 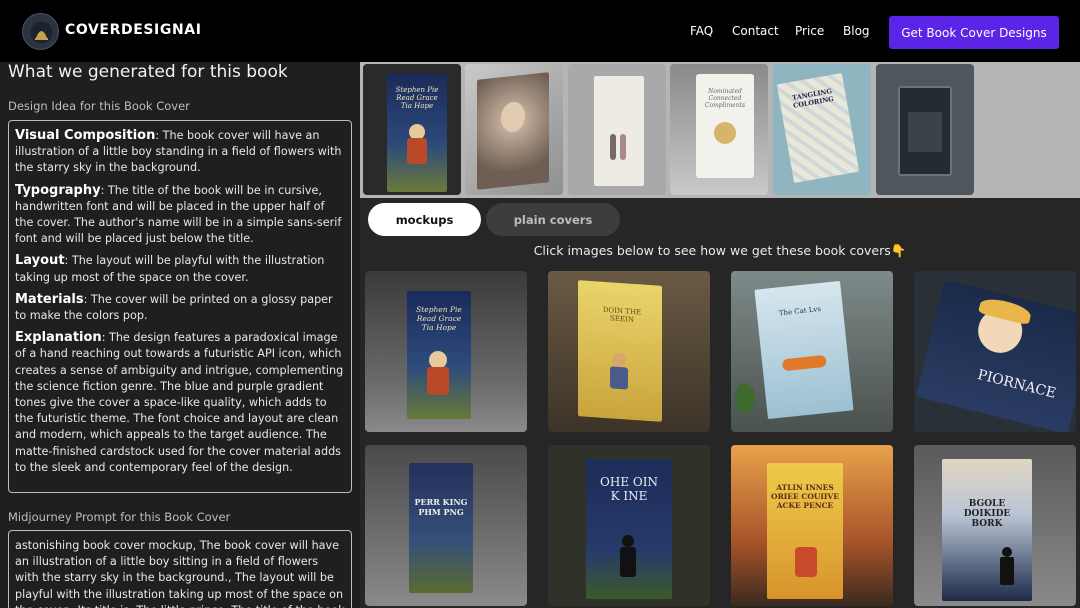 What do you see at coordinates (987, 530) in the screenshot?
I see `book-cover-image: BGOLE DOIKIDE BORK` at bounding box center [987, 530].